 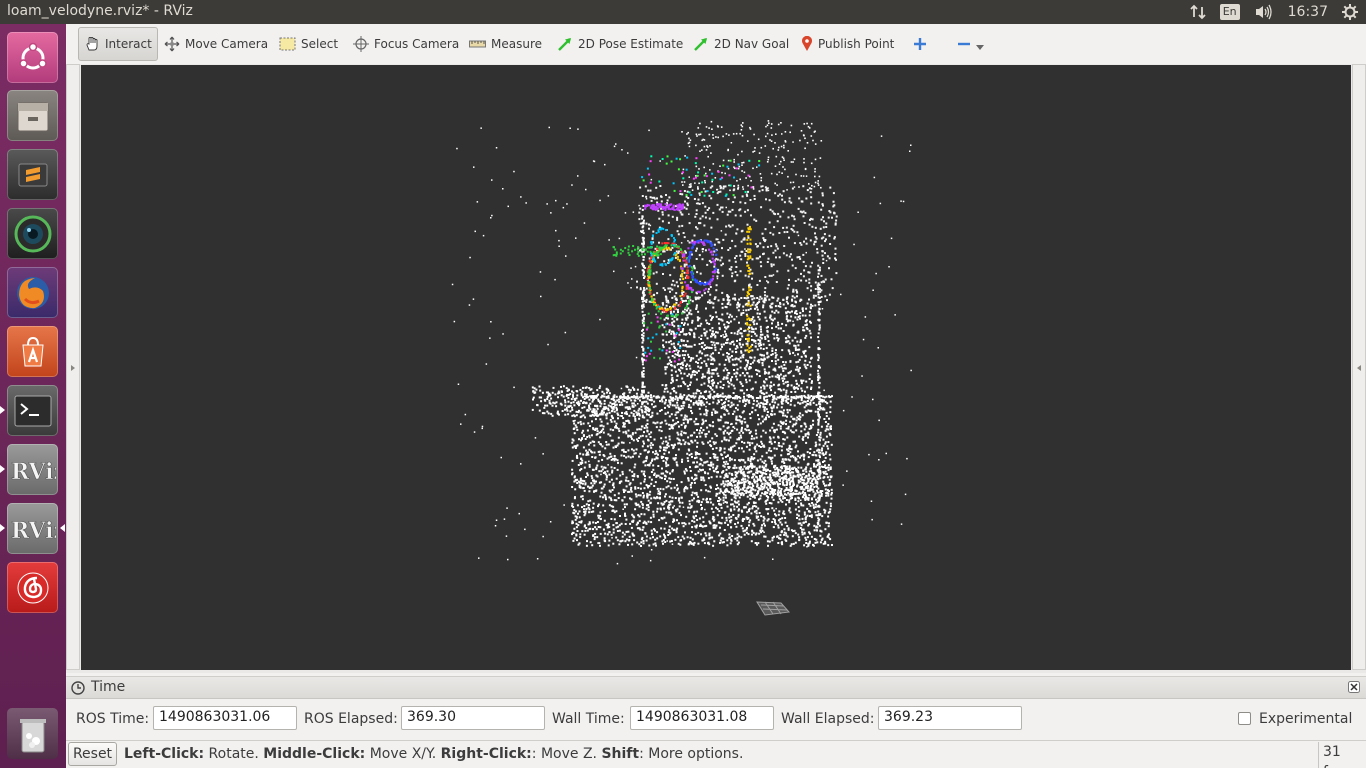 I want to click on reset-button: Reset, so click(x=92, y=754).